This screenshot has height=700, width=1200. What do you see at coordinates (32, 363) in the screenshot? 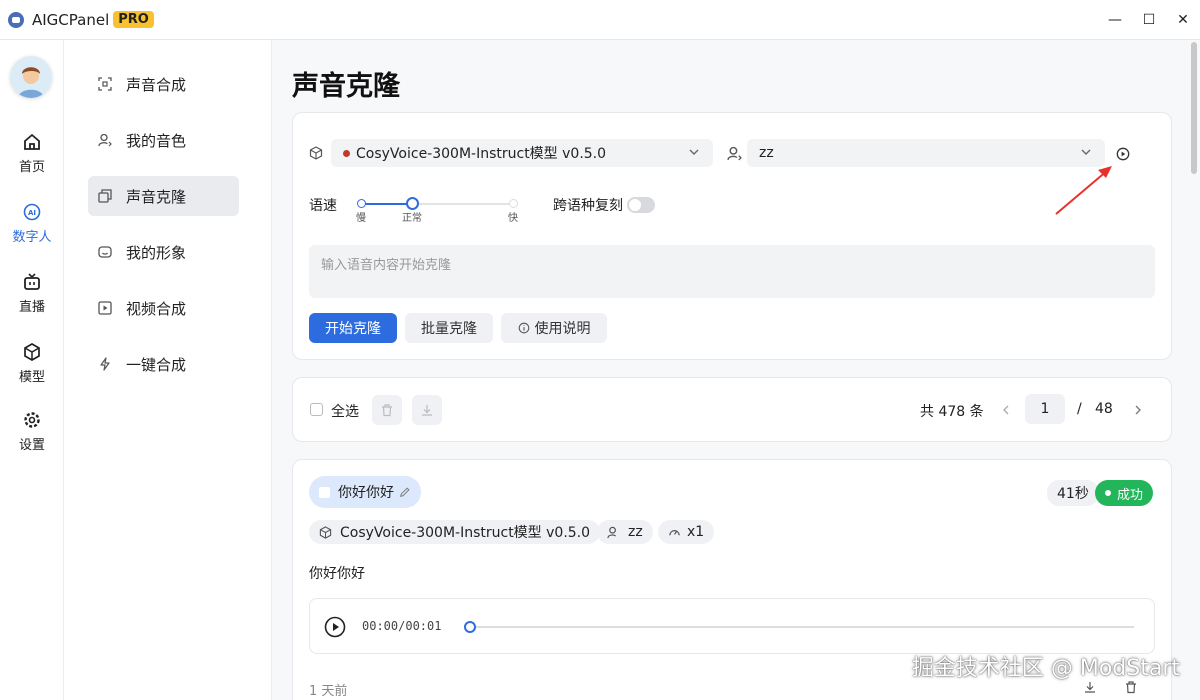
I see `rail-item-model: 模型` at bounding box center [32, 363].